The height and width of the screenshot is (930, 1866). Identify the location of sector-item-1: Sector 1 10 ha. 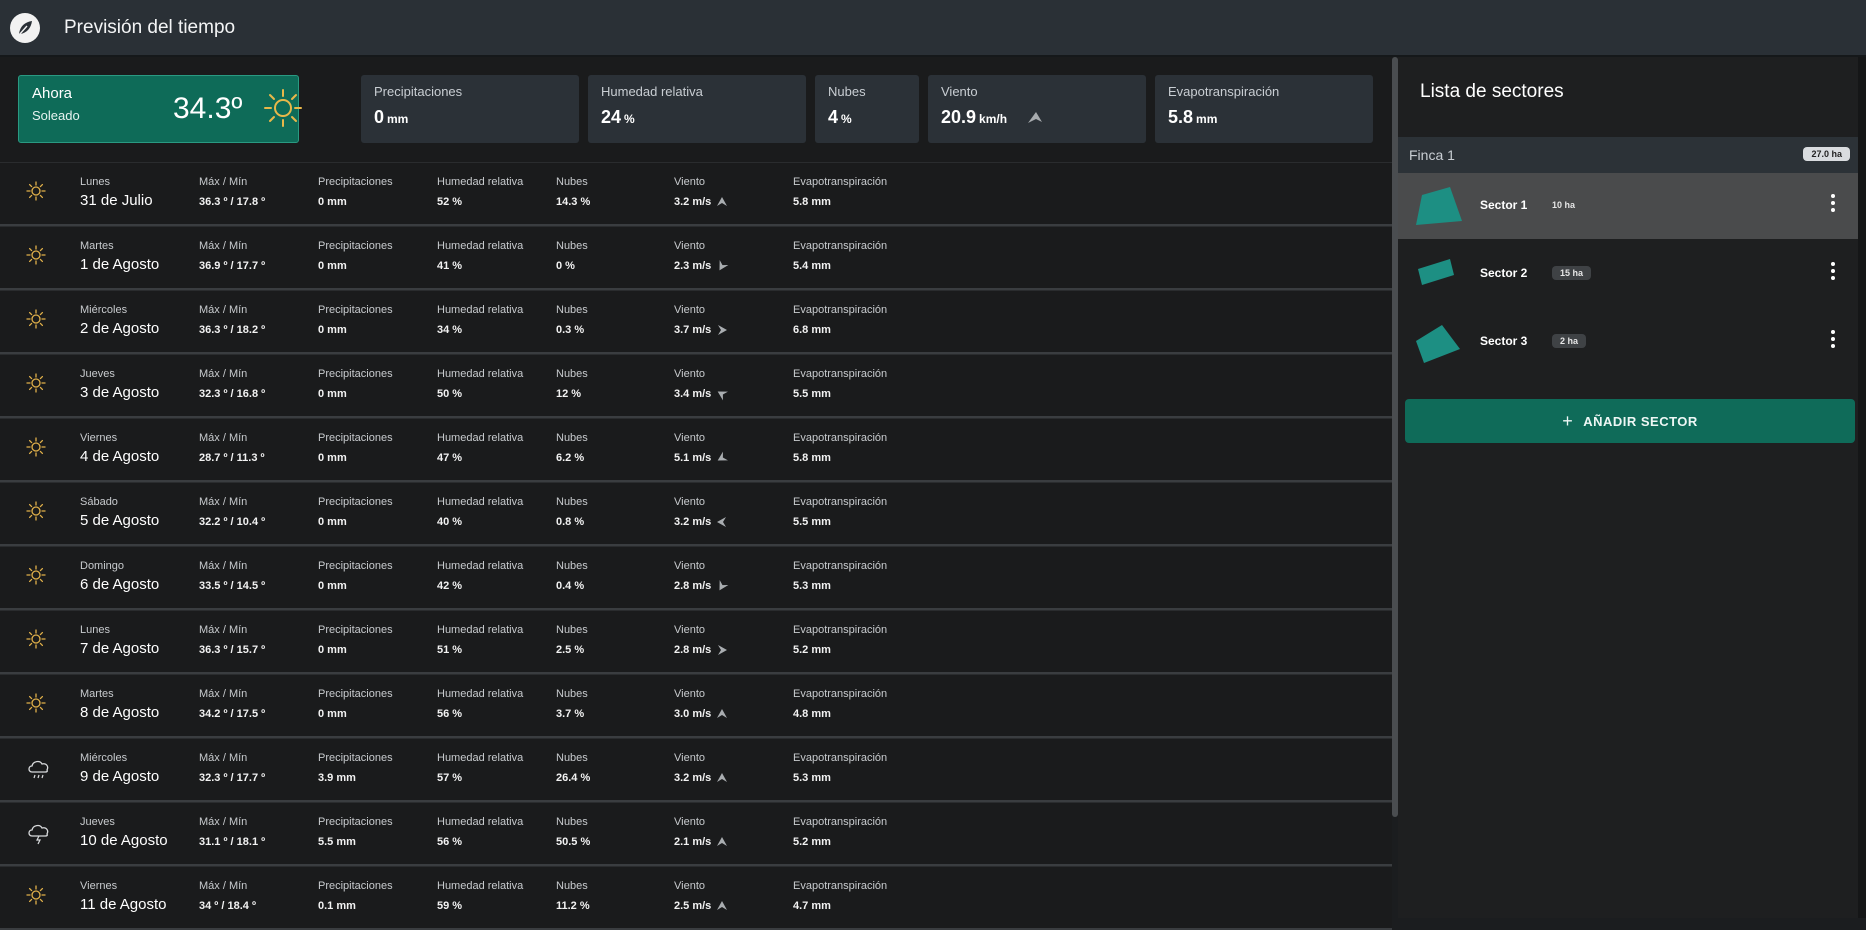
(1628, 206).